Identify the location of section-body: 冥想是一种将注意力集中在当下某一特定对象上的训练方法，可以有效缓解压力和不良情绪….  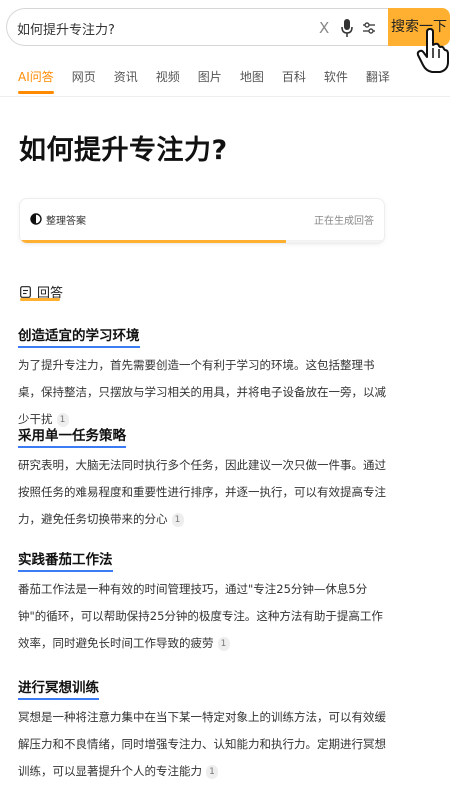
(202, 744).